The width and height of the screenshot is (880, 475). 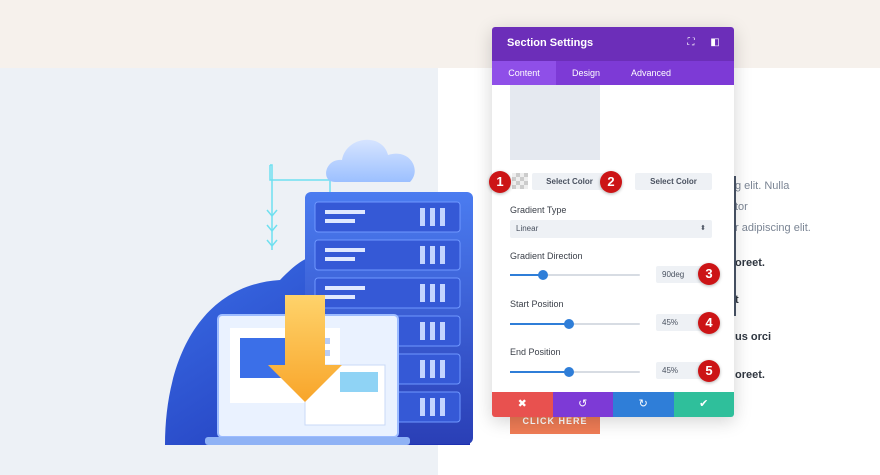 I want to click on panel-header: Section Settings ⛶ ◧, so click(x=613, y=44).